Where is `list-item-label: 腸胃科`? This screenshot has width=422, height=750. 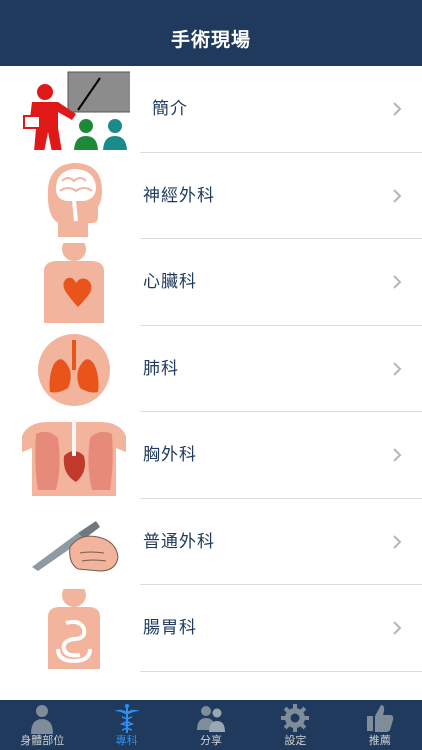 list-item-label: 腸胃科 is located at coordinates (170, 628).